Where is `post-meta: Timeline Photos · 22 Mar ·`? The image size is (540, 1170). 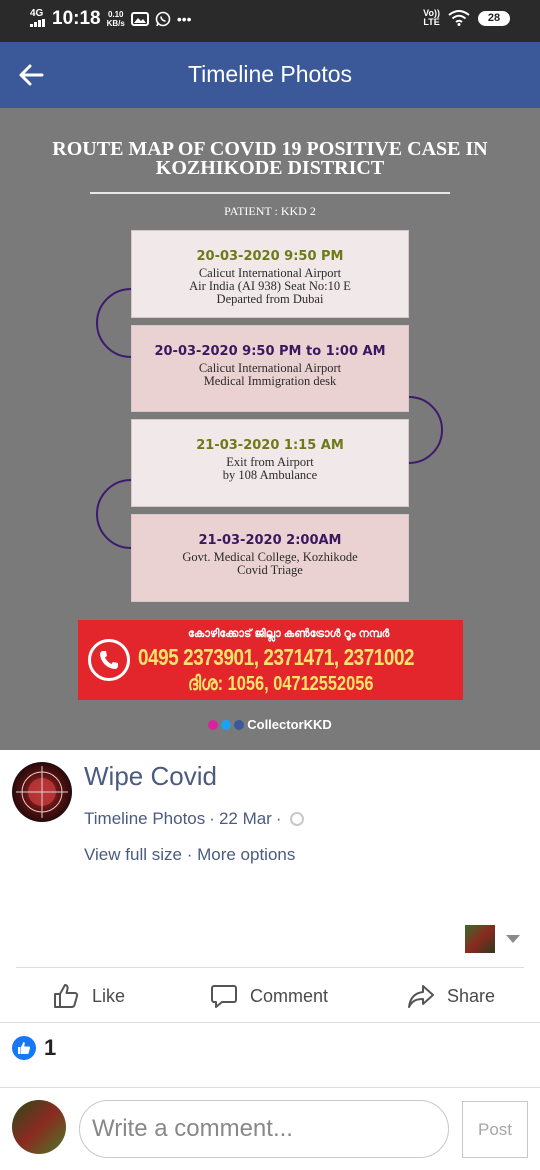 post-meta: Timeline Photos · 22 Mar · is located at coordinates (194, 819).